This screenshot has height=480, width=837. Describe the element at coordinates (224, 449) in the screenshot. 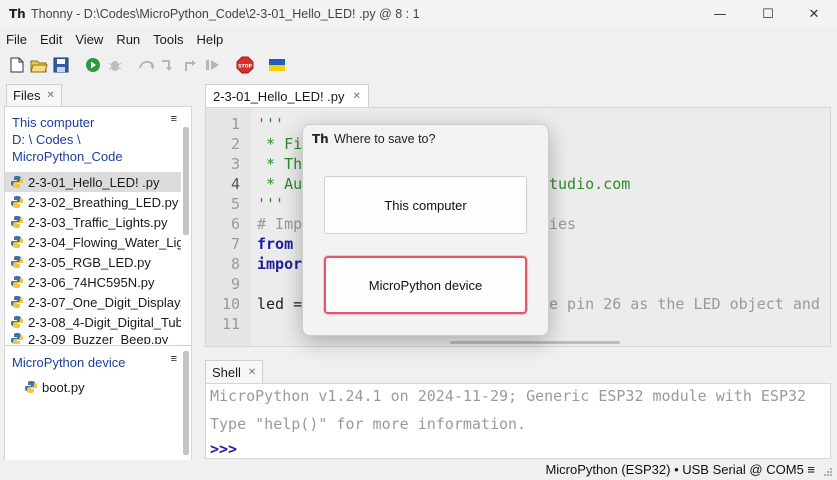

I see `shell-prompt: >>>` at that location.